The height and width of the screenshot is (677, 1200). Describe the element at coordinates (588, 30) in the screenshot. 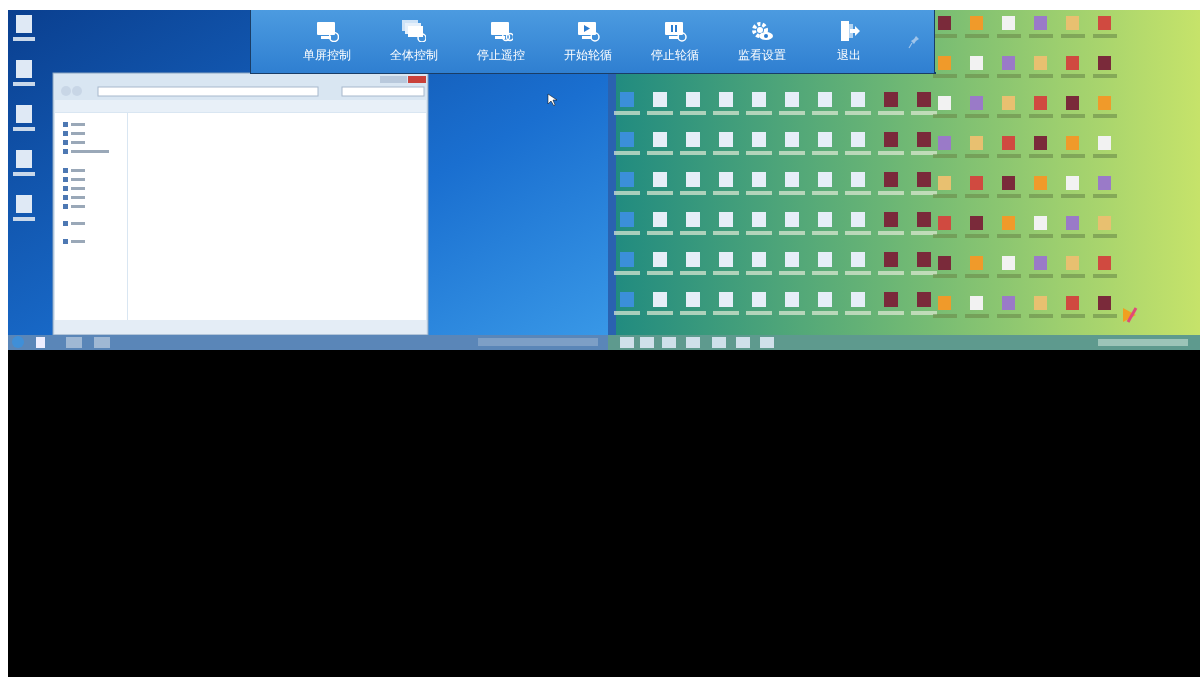

I see `play-monitor-icon` at that location.